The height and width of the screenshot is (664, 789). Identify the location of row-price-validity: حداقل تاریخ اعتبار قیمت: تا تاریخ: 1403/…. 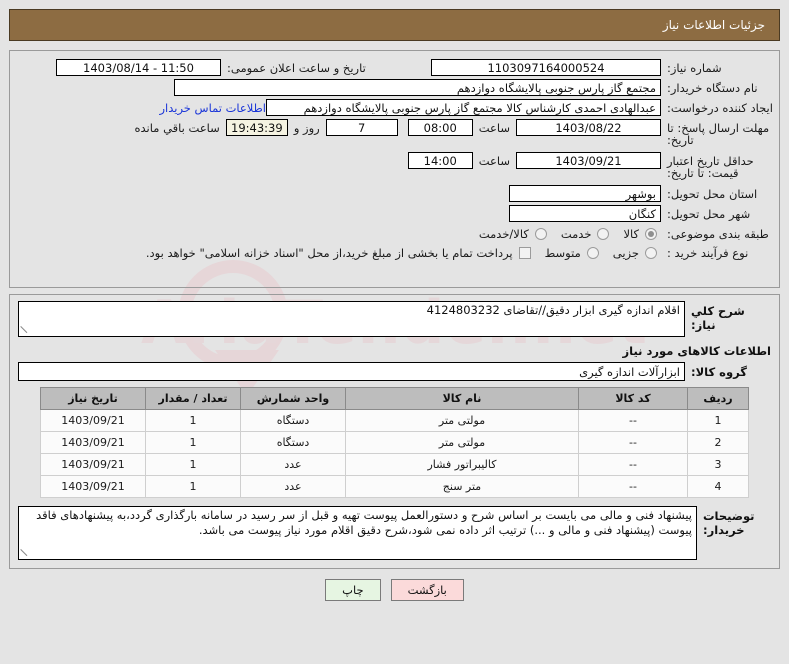
(394, 165).